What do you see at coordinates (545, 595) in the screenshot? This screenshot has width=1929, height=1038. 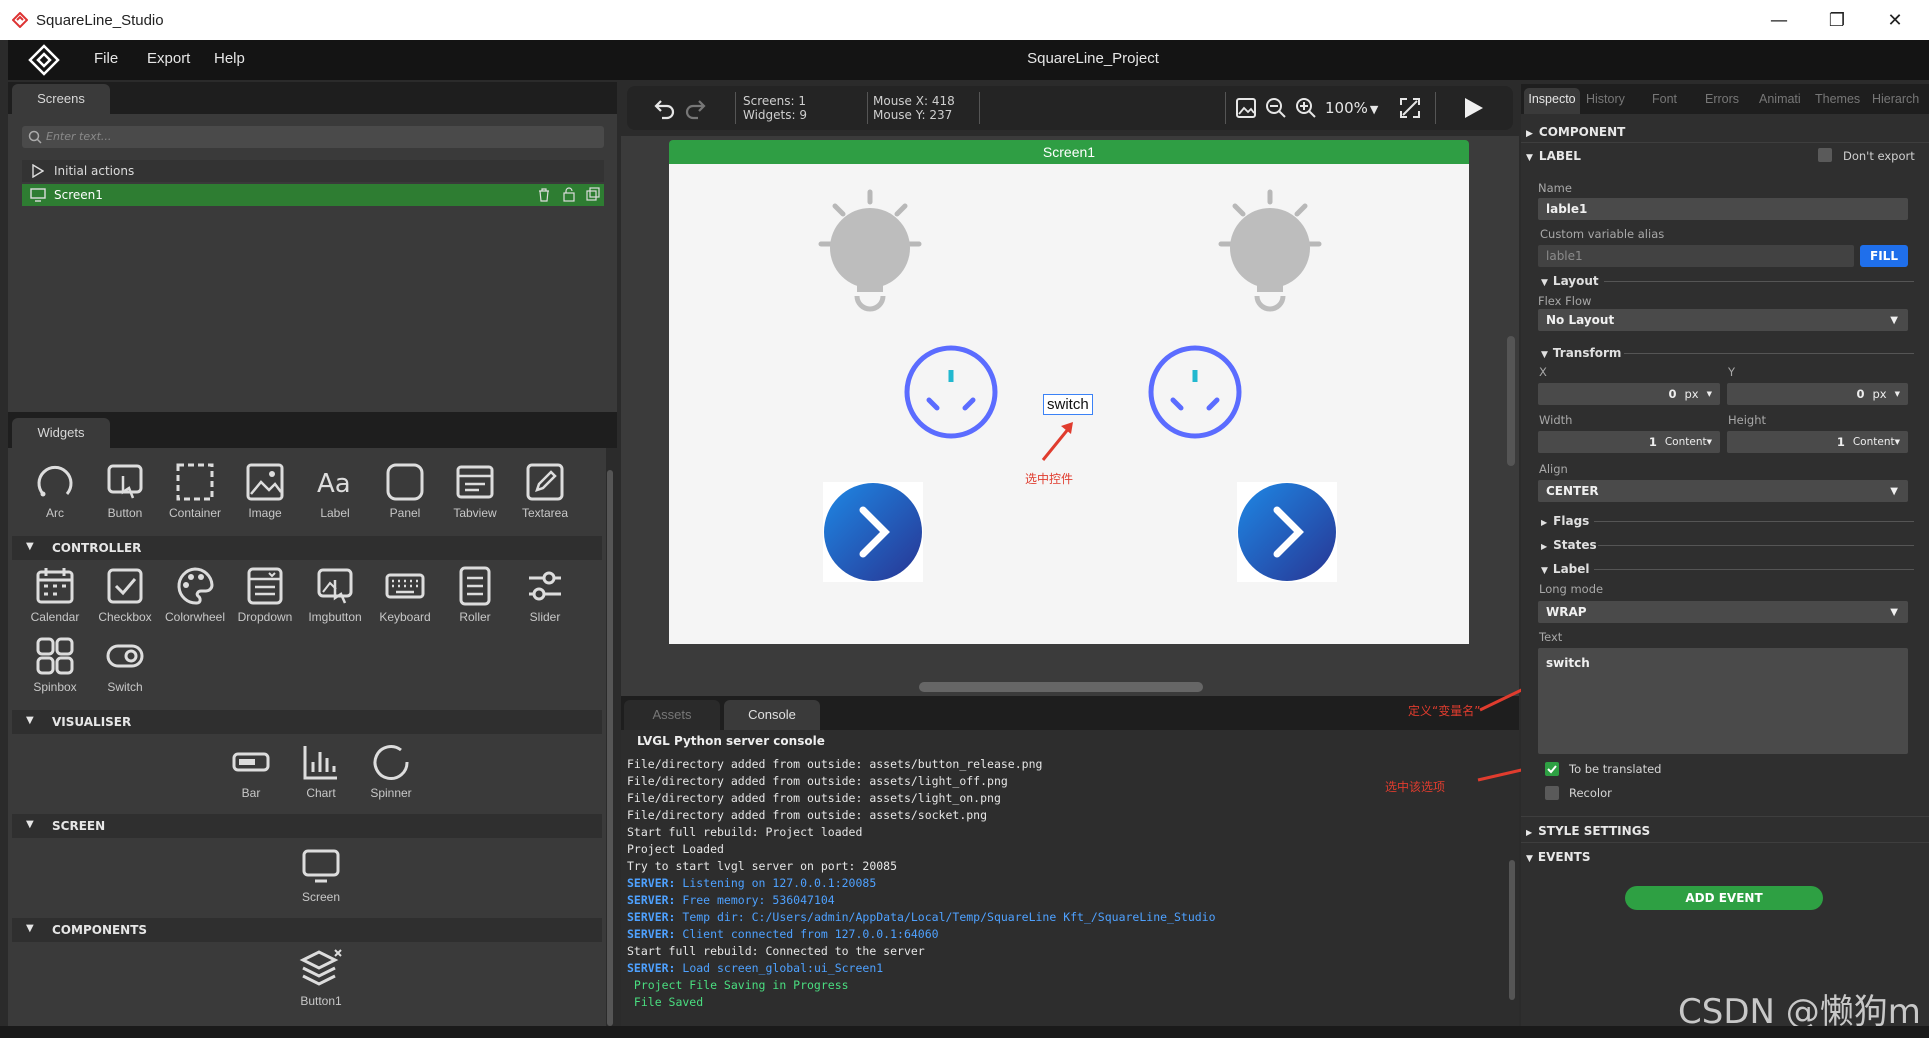 I see `widget-slider: Slider` at bounding box center [545, 595].